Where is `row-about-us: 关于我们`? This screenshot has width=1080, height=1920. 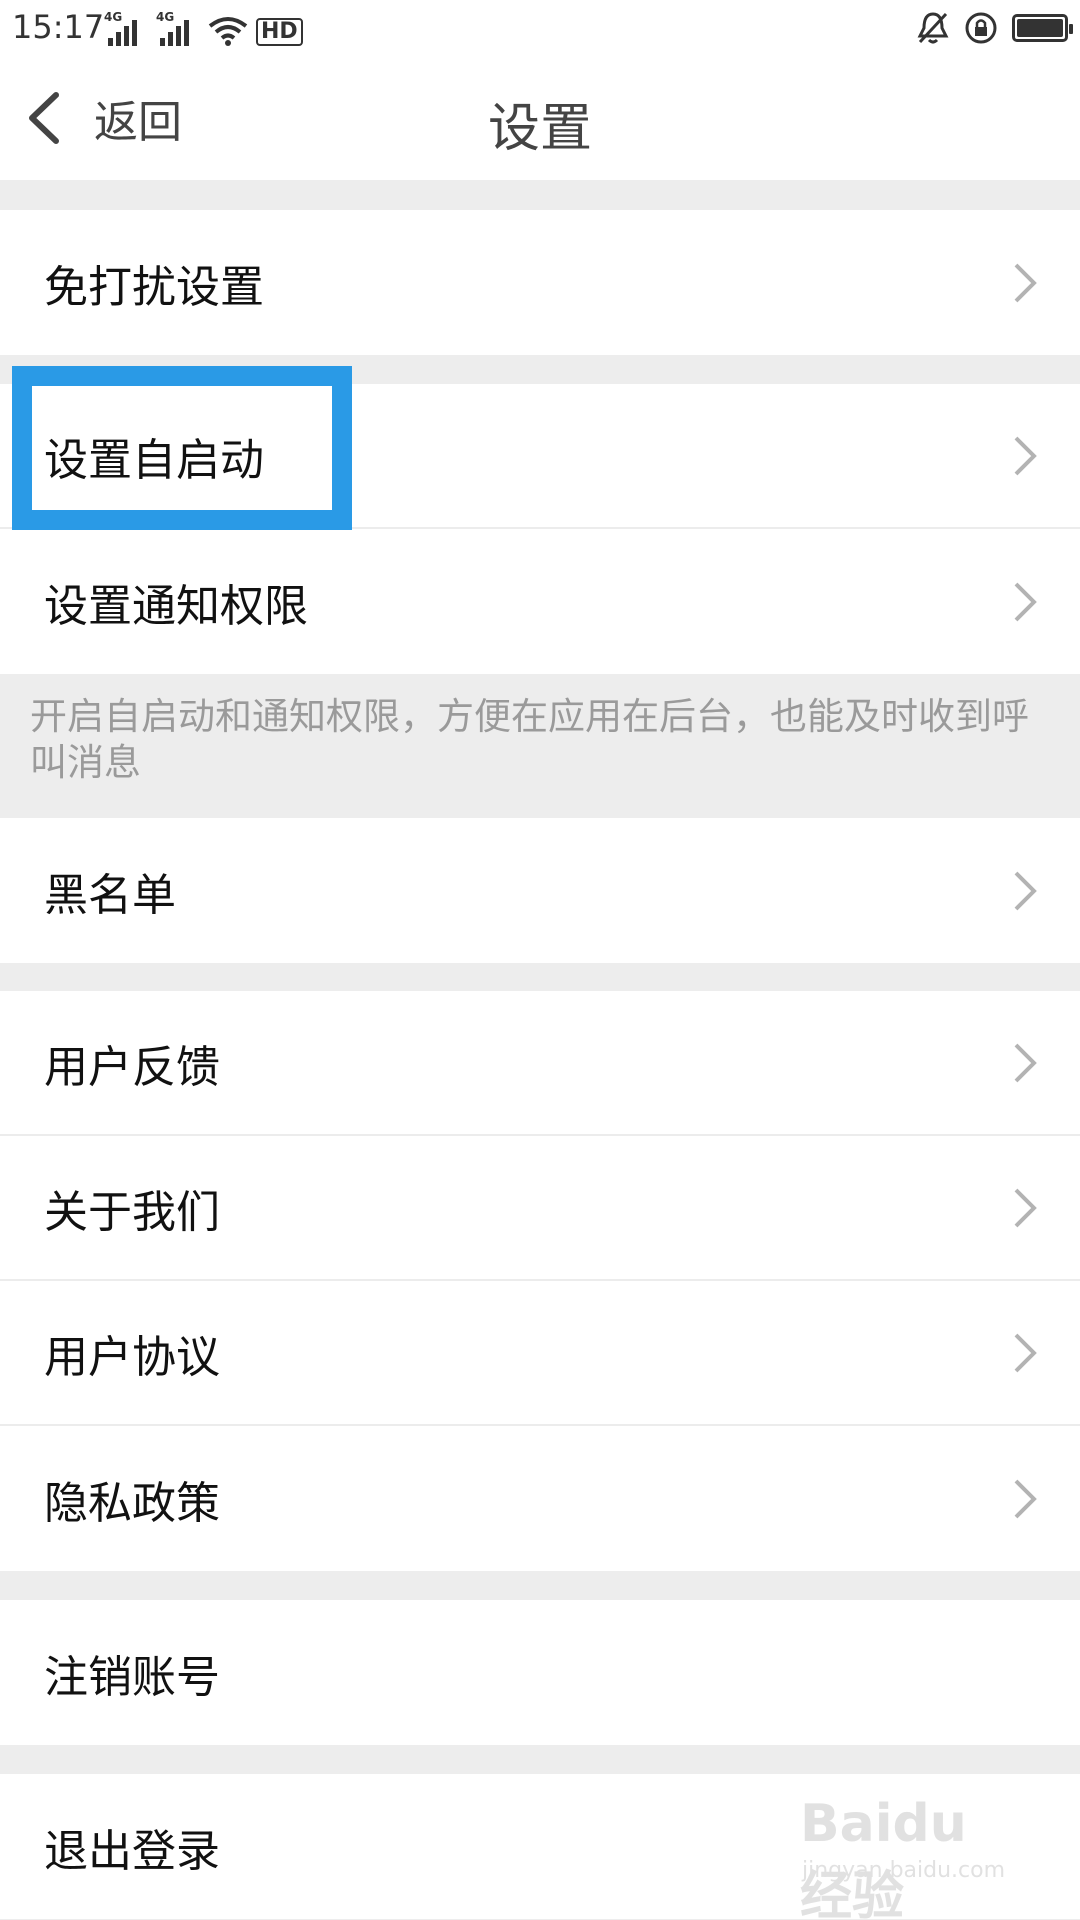 row-about-us: 关于我们 is located at coordinates (540, 1208).